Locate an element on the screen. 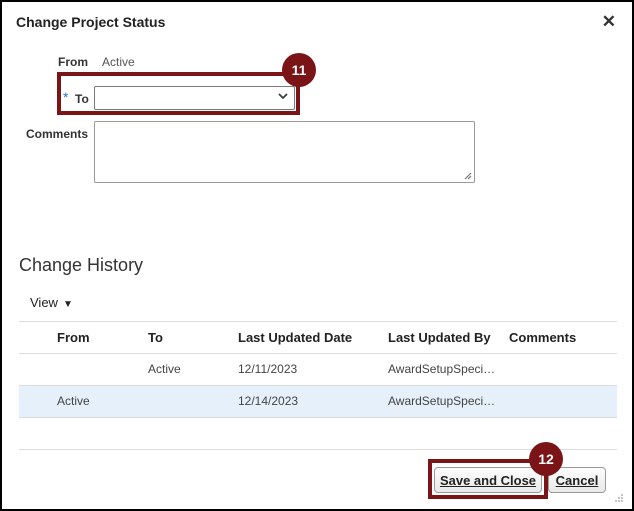 This screenshot has height=511, width=634. column-header-to: To is located at coordinates (155, 337).